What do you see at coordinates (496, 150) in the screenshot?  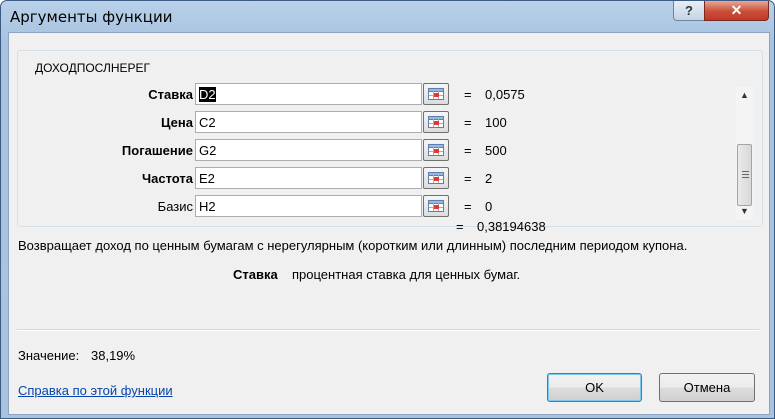 I see `argument-value: 500` at bounding box center [496, 150].